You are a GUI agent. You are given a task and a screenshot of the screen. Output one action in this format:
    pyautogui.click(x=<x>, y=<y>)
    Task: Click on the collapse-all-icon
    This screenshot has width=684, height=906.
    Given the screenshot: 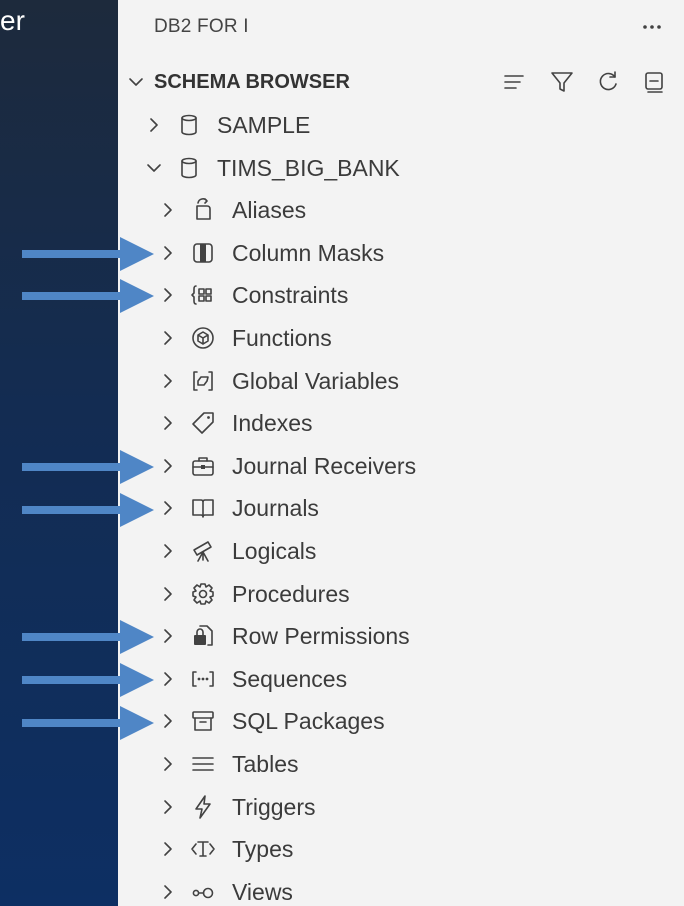 What is the action you would take?
    pyautogui.click(x=514, y=82)
    